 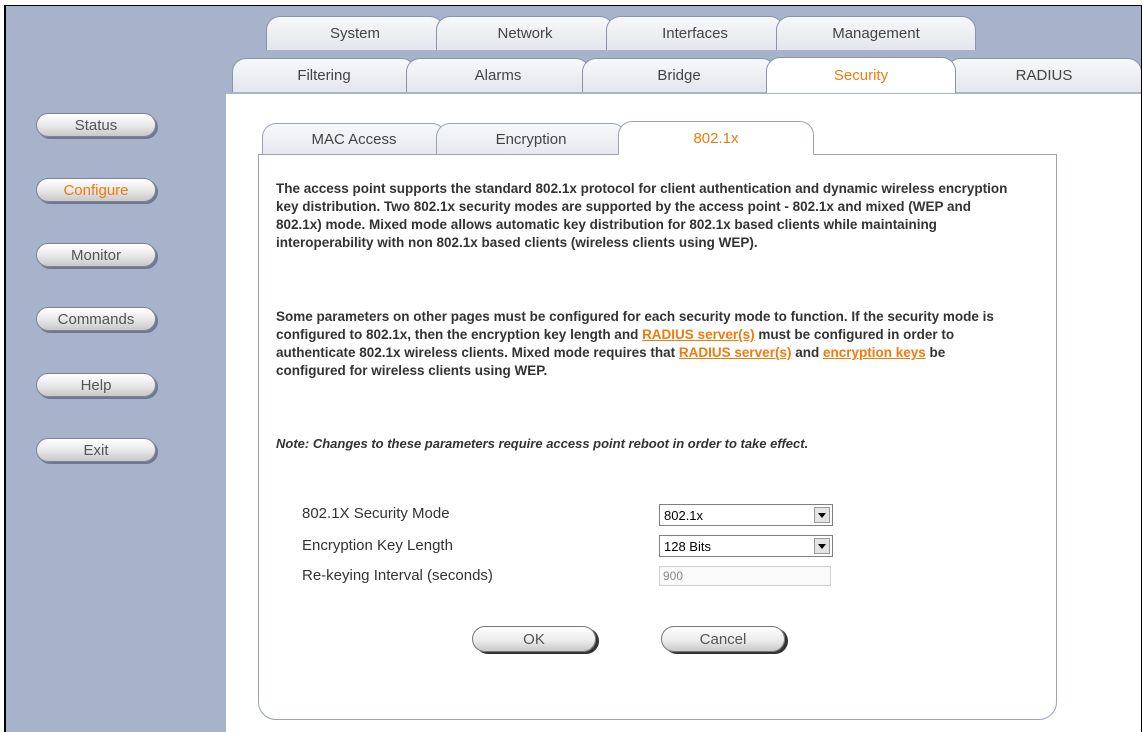 I want to click on nav-commands-button: Commands, so click(x=96, y=319).